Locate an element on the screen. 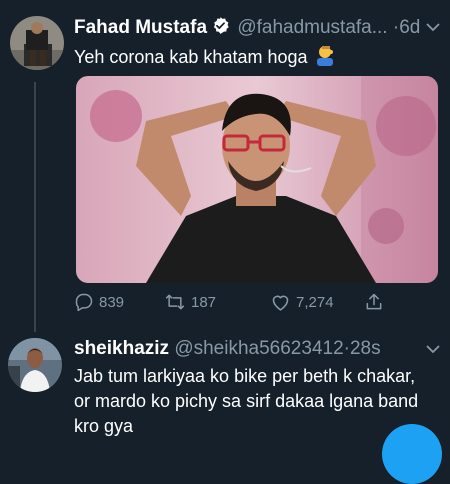 This screenshot has height=484, width=450. reply-icon is located at coordinates (84, 302).